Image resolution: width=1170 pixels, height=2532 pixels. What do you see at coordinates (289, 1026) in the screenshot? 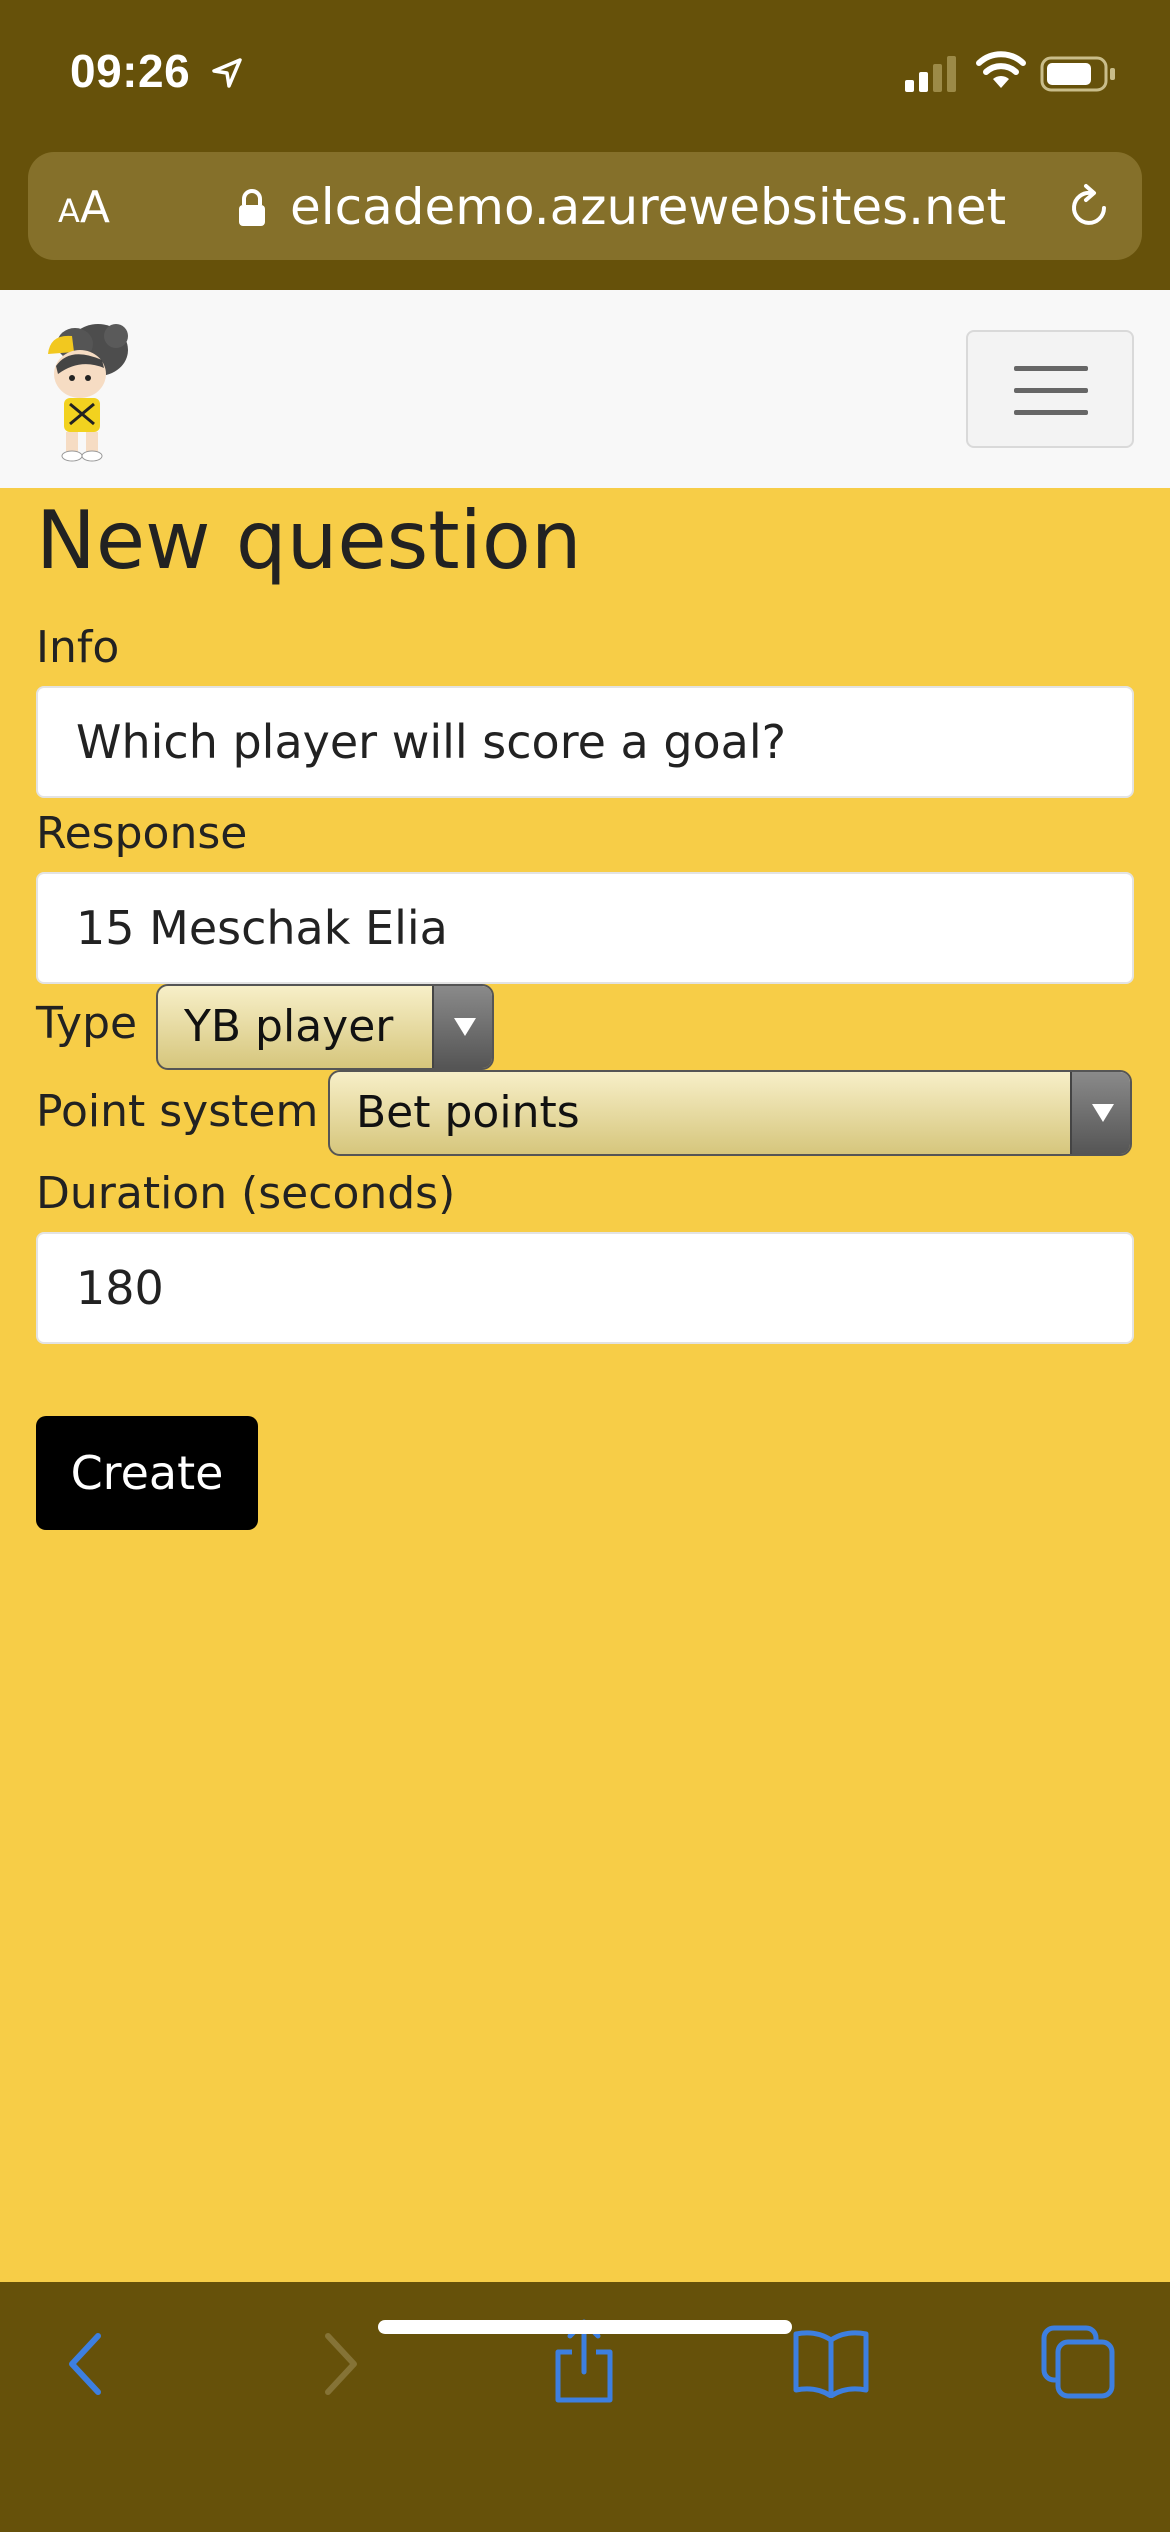
I see `type-select-value: YB player` at bounding box center [289, 1026].